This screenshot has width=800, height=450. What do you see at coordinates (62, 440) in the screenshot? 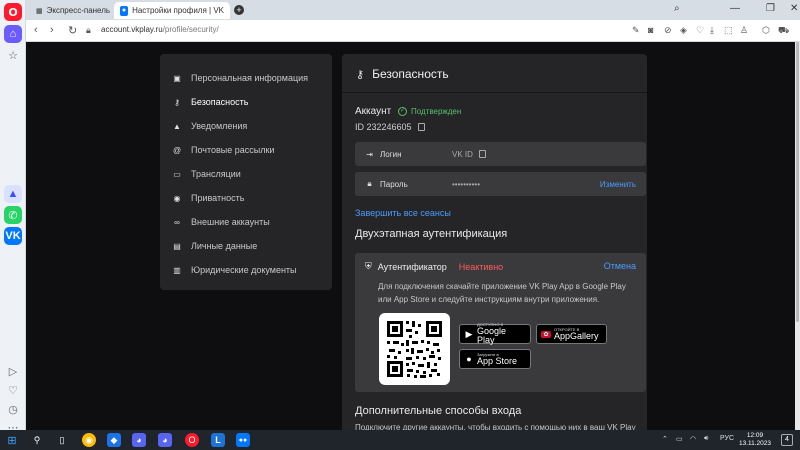
I see `task-view-icon: ▯` at bounding box center [62, 440].